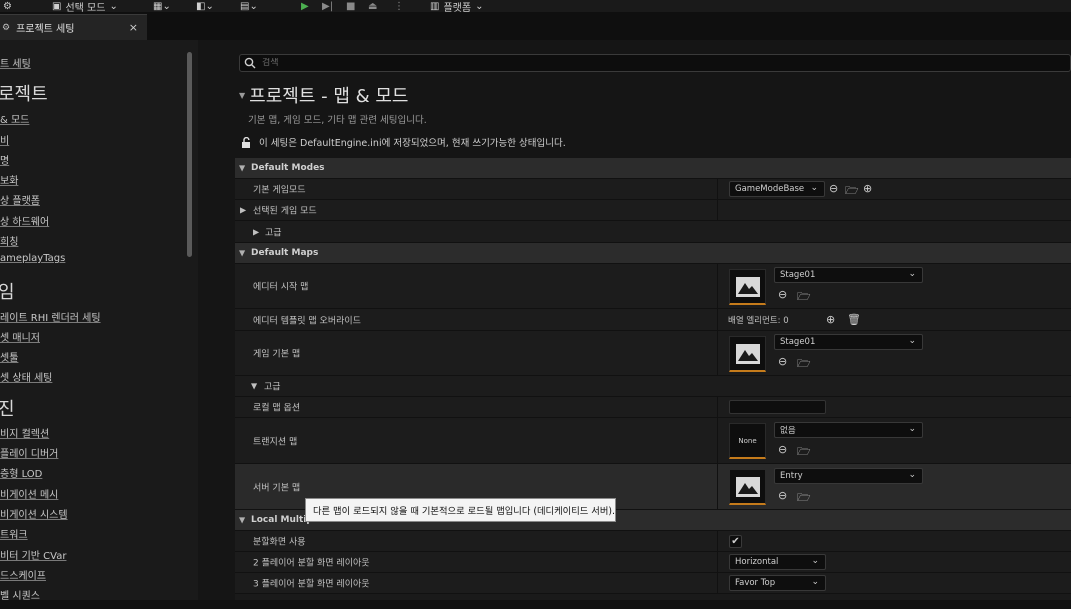 Image resolution: width=1071 pixels, height=609 pixels. What do you see at coordinates (848, 476) in the screenshot?
I see `server-default-map-combo: Entry ⌄` at bounding box center [848, 476].